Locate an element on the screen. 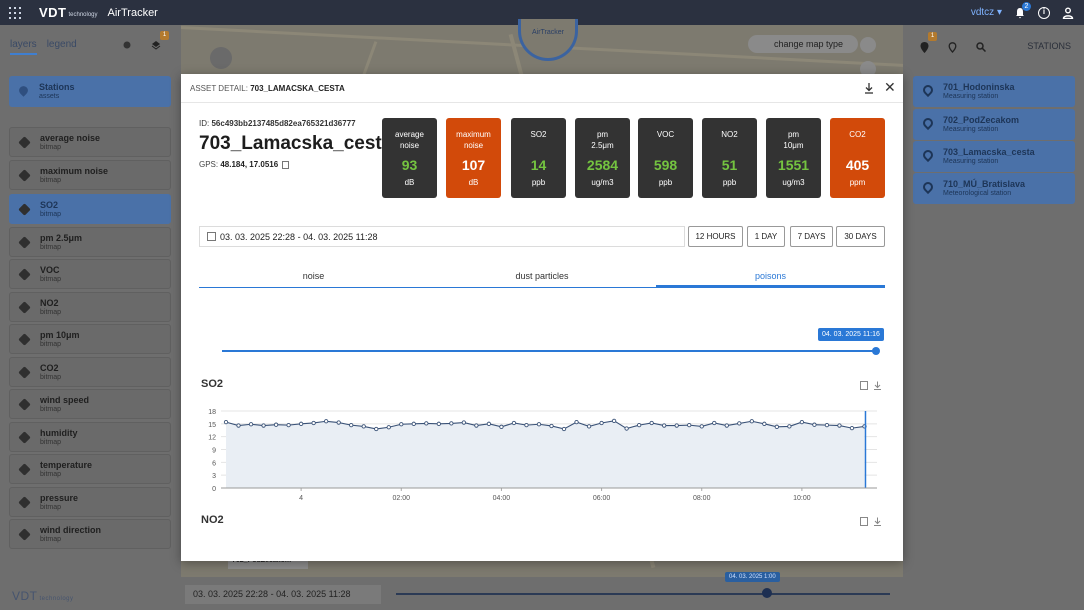 The height and width of the screenshot is (610, 1084). user-menu: vdtcz ▾ is located at coordinates (986, 12).